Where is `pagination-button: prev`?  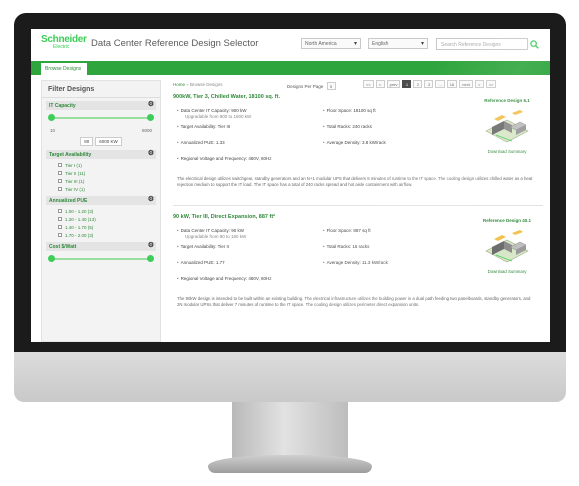
pagination-button: prev is located at coordinates (393, 84).